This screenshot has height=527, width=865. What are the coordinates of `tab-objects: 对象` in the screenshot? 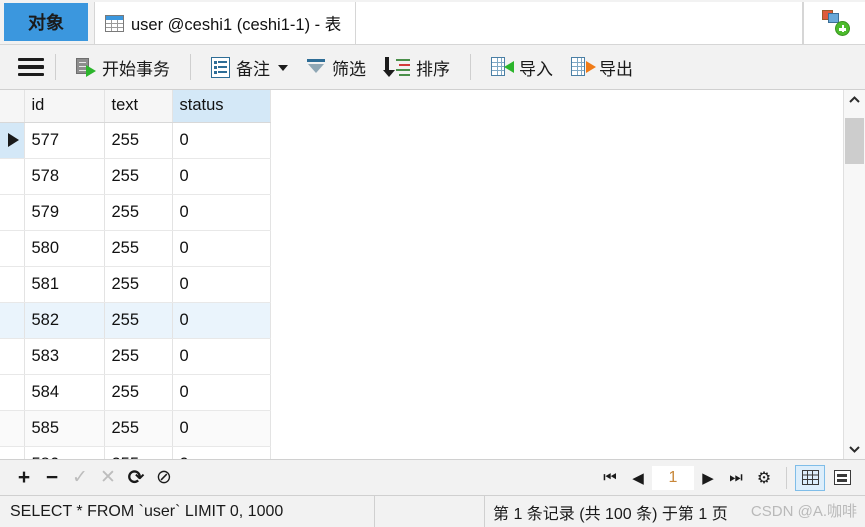 It's located at (46, 22).